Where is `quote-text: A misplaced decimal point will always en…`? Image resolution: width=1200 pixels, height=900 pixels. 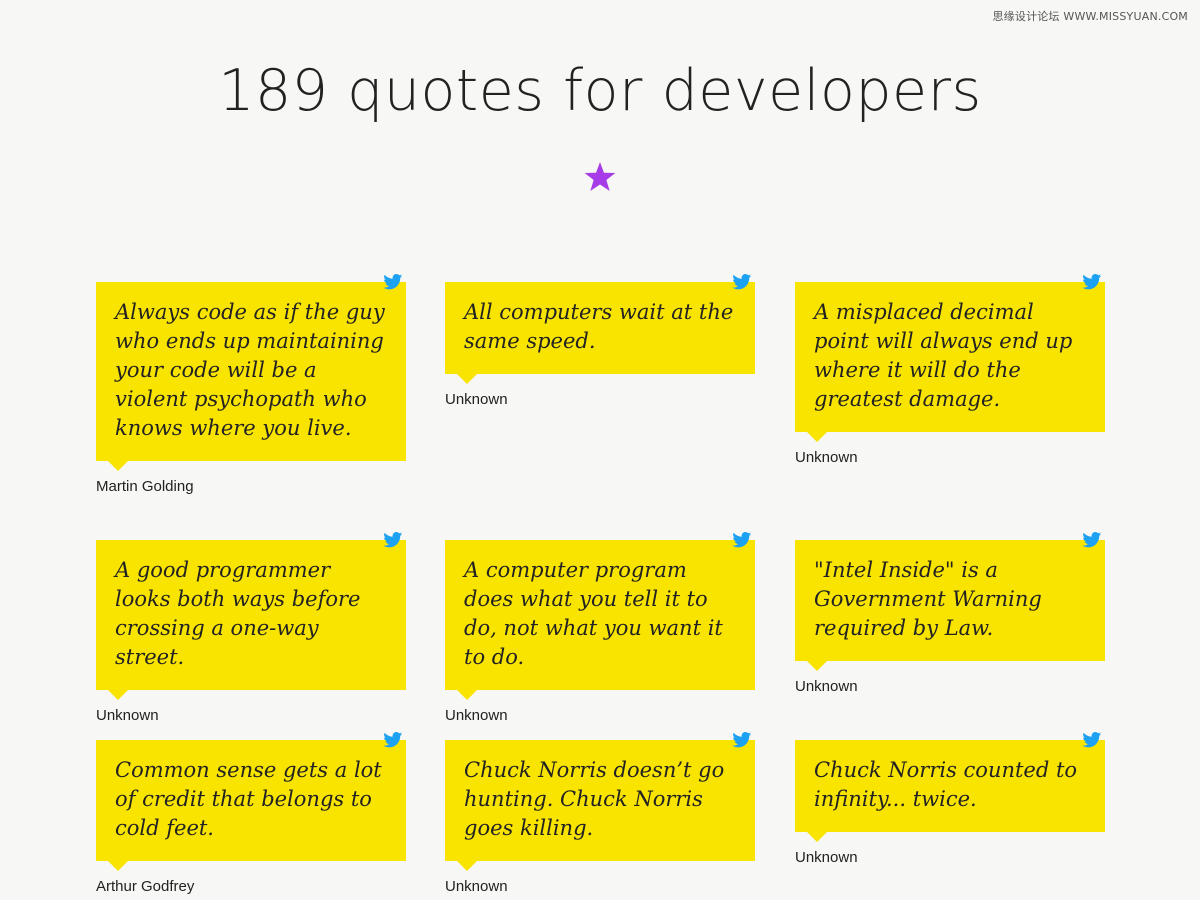 quote-text: A misplaced decimal point will always en… is located at coordinates (943, 355).